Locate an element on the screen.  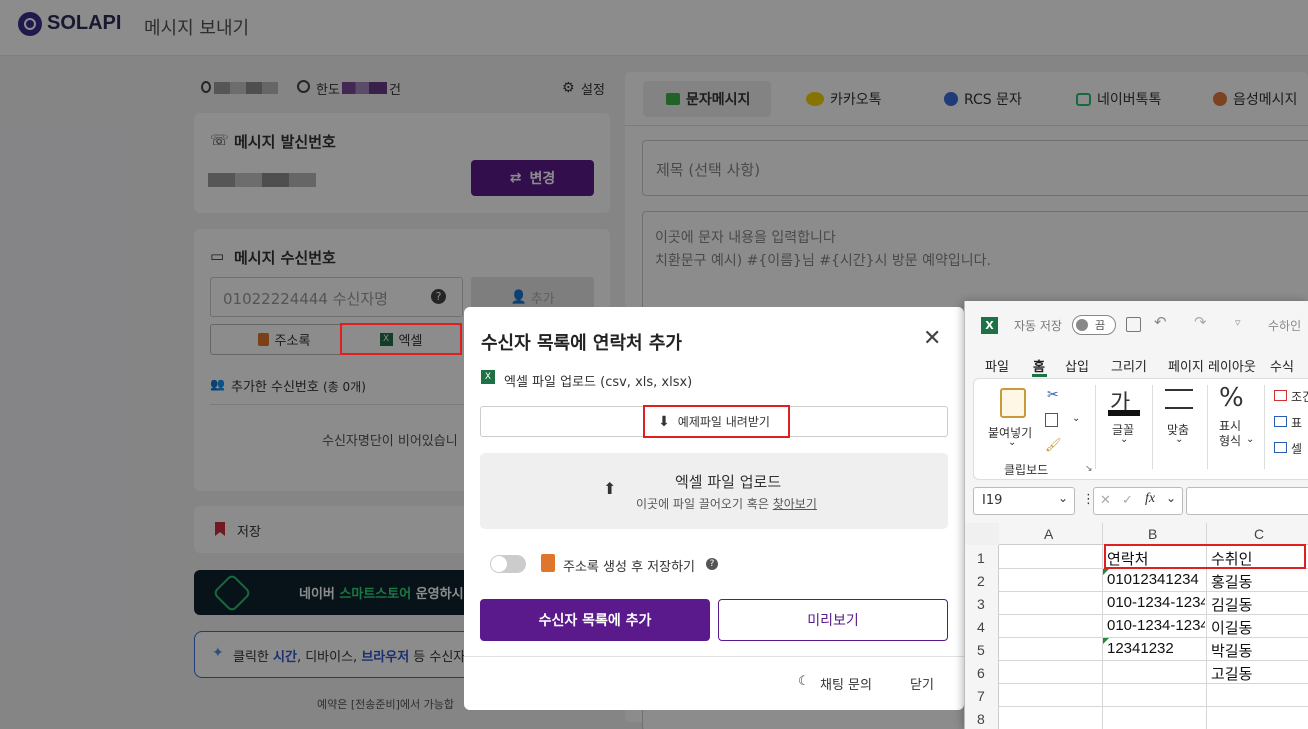
conditional-format-icon is located at coordinates (1280, 395).